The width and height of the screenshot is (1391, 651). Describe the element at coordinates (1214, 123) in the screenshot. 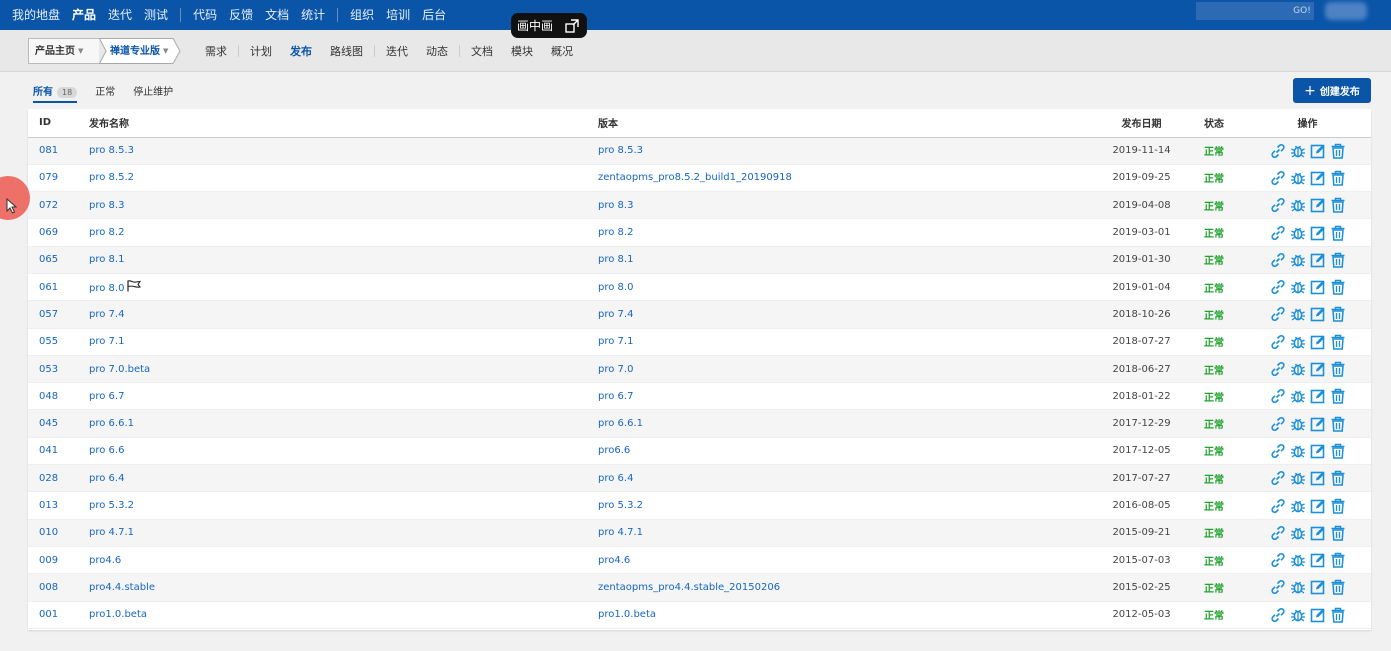

I see `header-status: 状态` at that location.